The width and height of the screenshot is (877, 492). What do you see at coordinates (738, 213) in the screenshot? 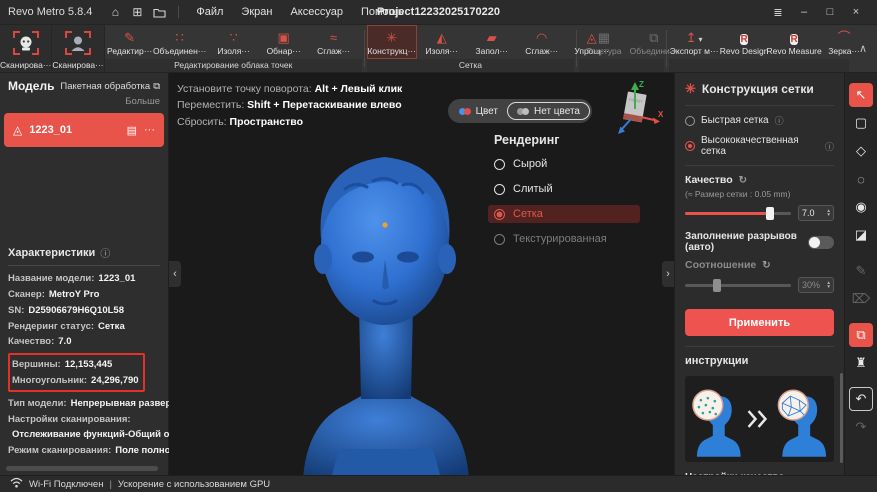
I see `quality-slider` at bounding box center [738, 213].